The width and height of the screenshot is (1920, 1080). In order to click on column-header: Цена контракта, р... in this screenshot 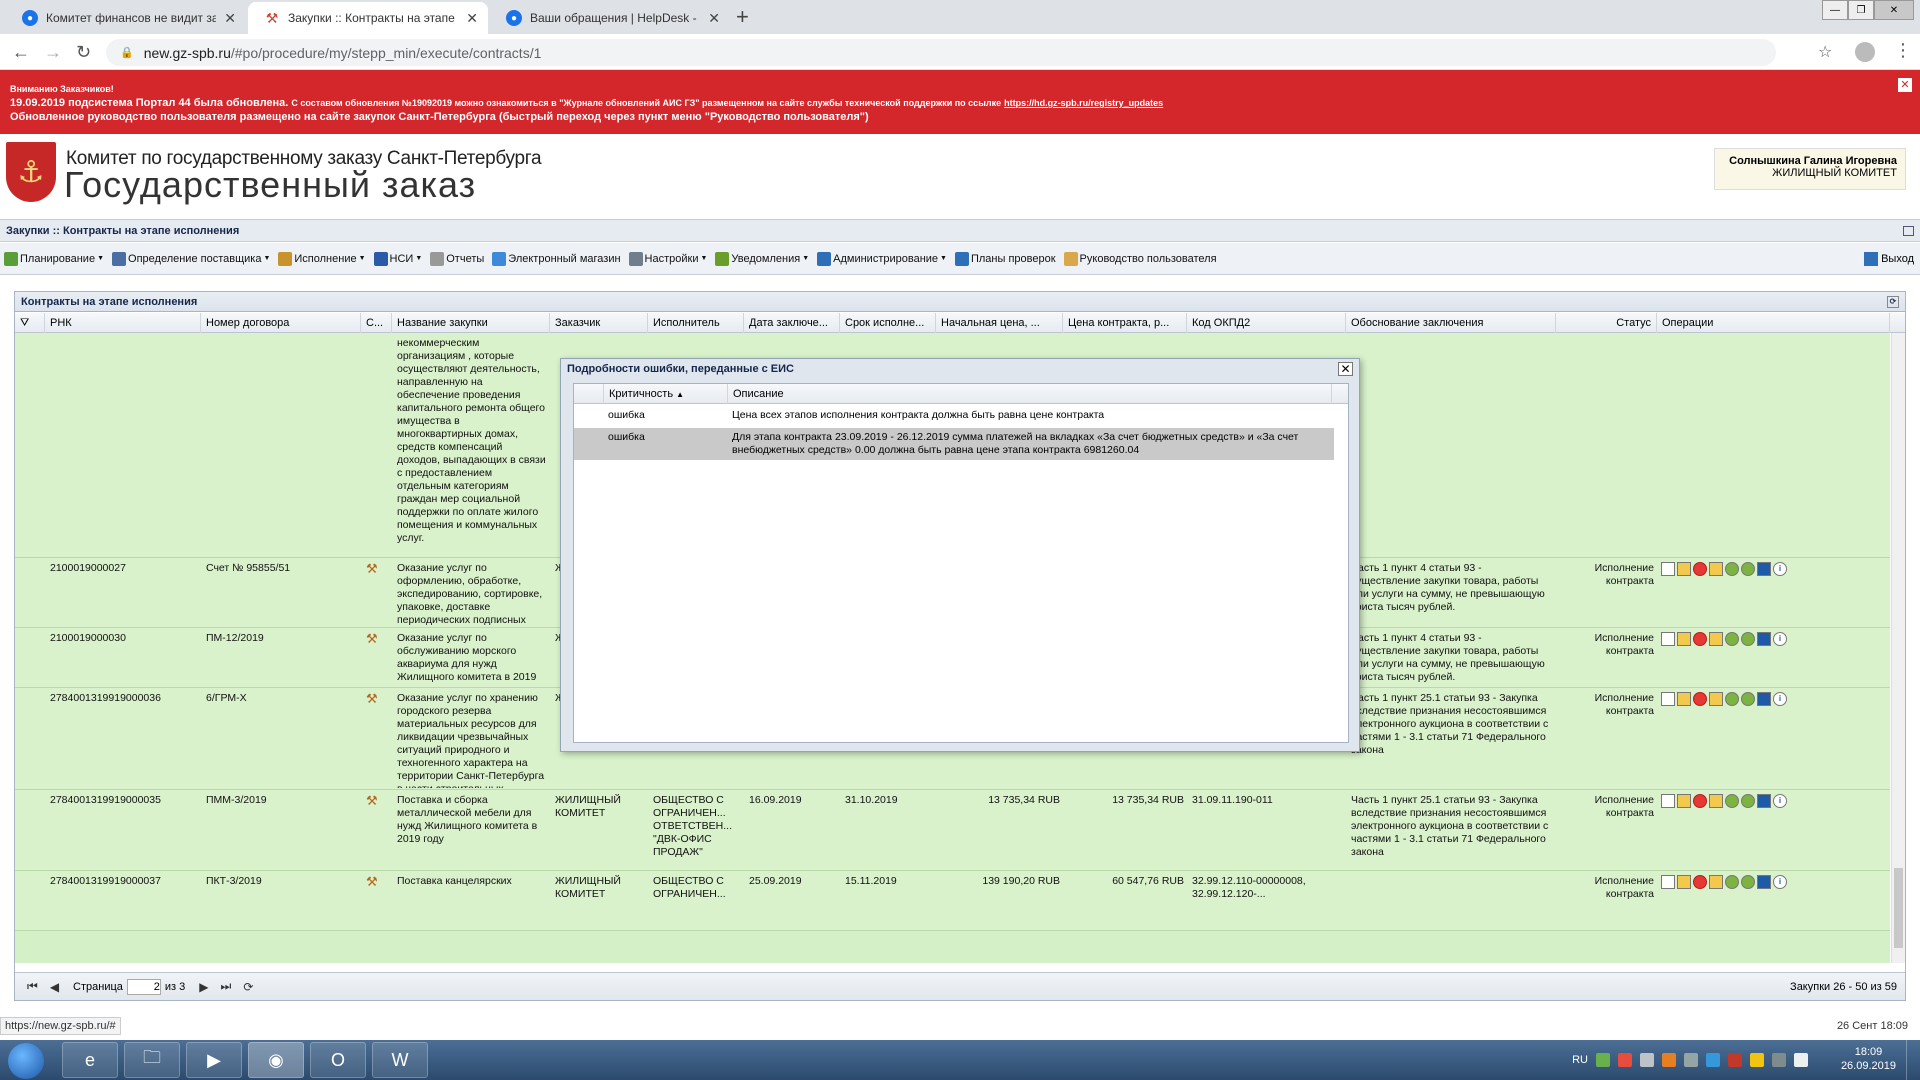, I will do `click(1125, 323)`.